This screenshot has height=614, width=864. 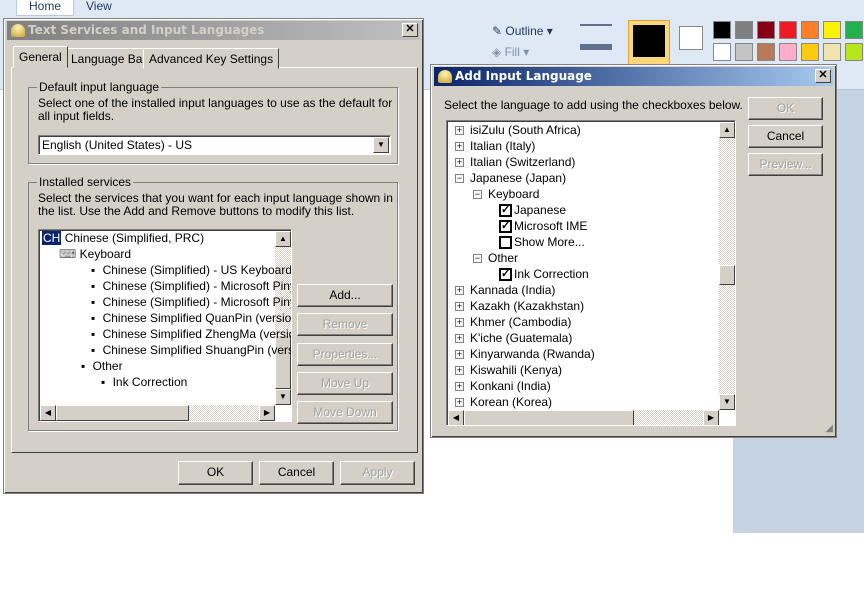 What do you see at coordinates (503, 386) in the screenshot?
I see `tree-row: + Konkani (India)` at bounding box center [503, 386].